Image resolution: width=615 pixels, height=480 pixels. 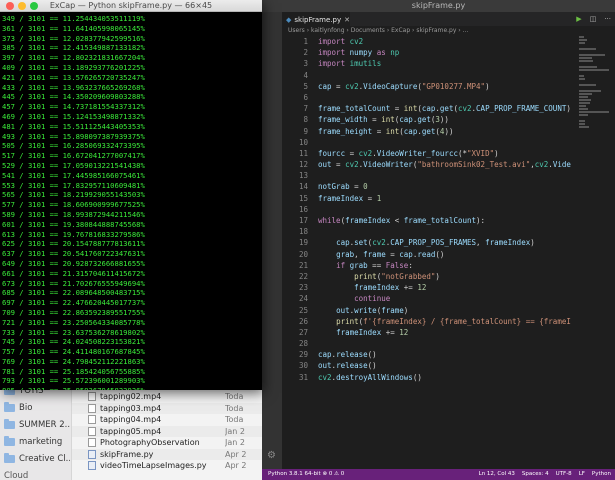 What do you see at coordinates (535, 474) in the screenshot?
I see `status-item: Spaces: 4` at bounding box center [535, 474].